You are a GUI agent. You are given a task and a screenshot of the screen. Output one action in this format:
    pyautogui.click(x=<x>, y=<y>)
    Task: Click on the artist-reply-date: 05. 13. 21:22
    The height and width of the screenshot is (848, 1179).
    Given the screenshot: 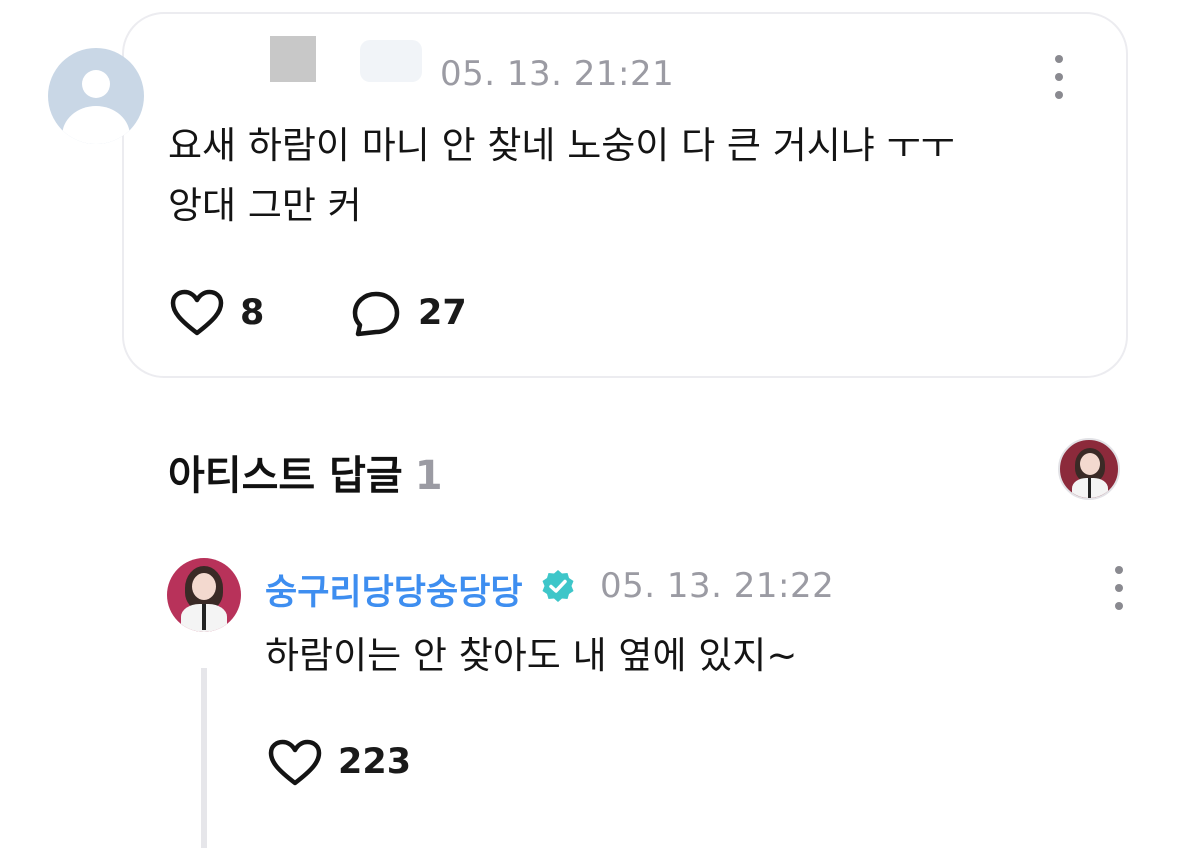 What is the action you would take?
    pyautogui.click(x=717, y=586)
    